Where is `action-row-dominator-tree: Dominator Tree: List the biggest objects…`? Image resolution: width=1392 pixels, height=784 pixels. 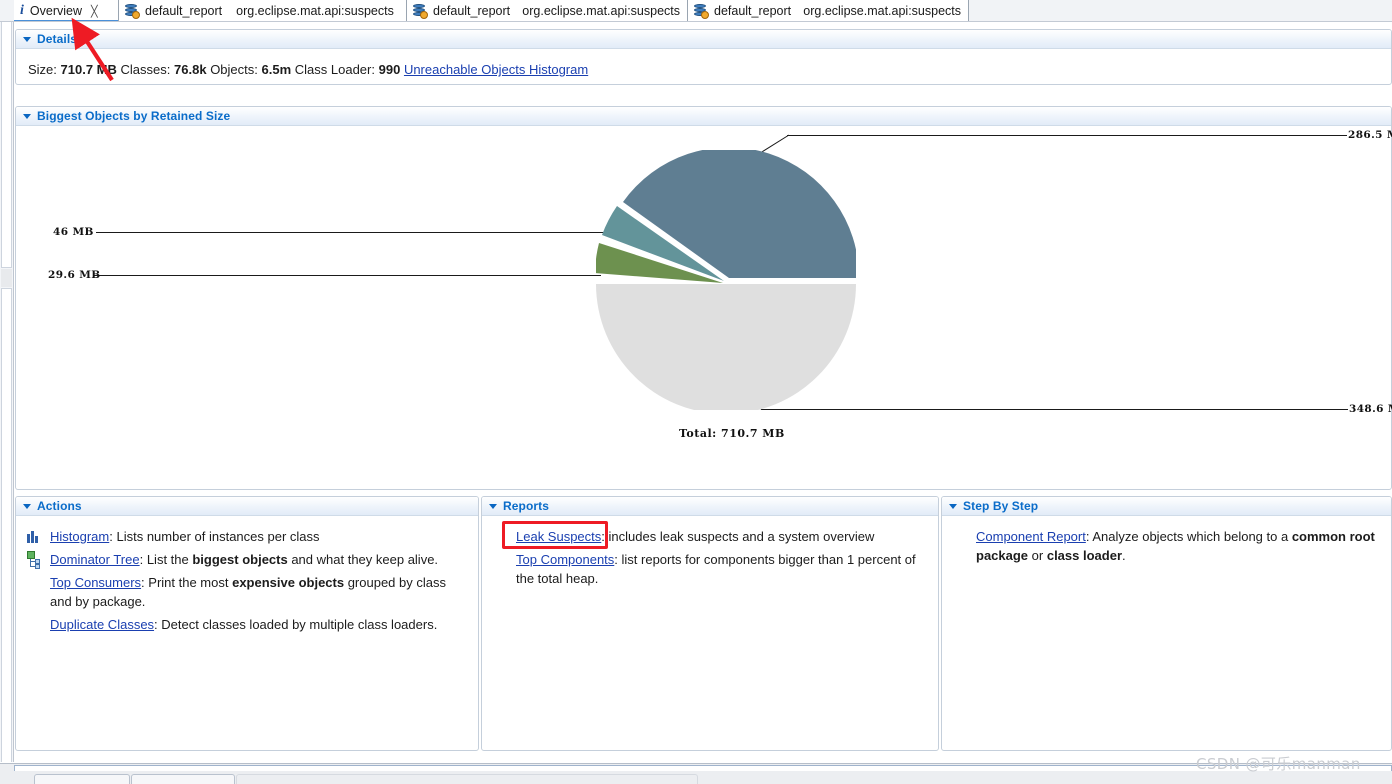 action-row-dominator-tree: Dominator Tree: List the biggest objects… is located at coordinates (247, 559).